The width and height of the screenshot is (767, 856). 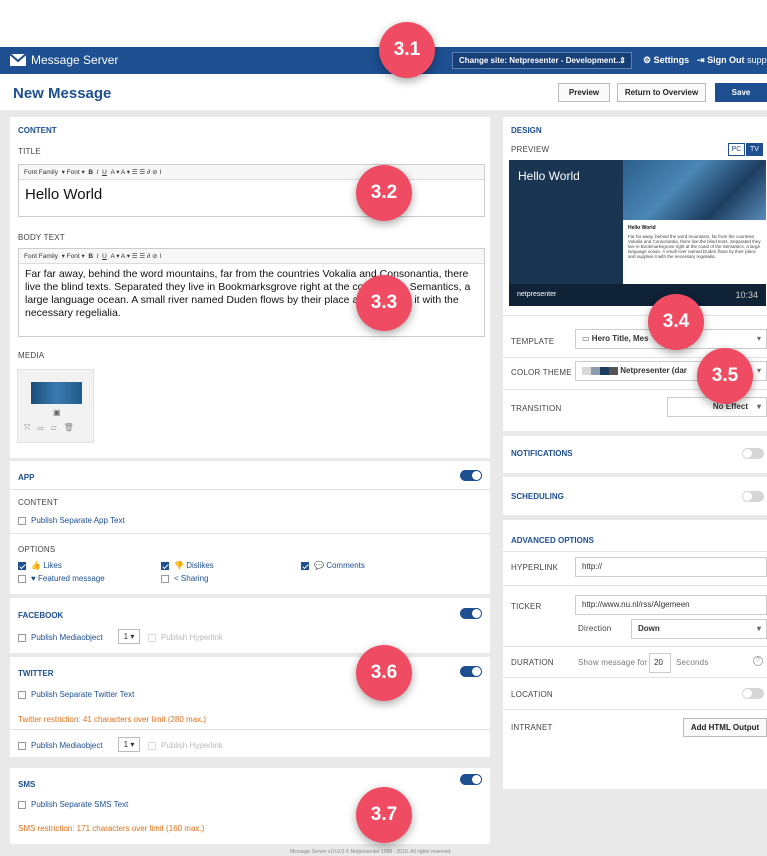 I want to click on page-title: New Message, so click(x=62, y=93).